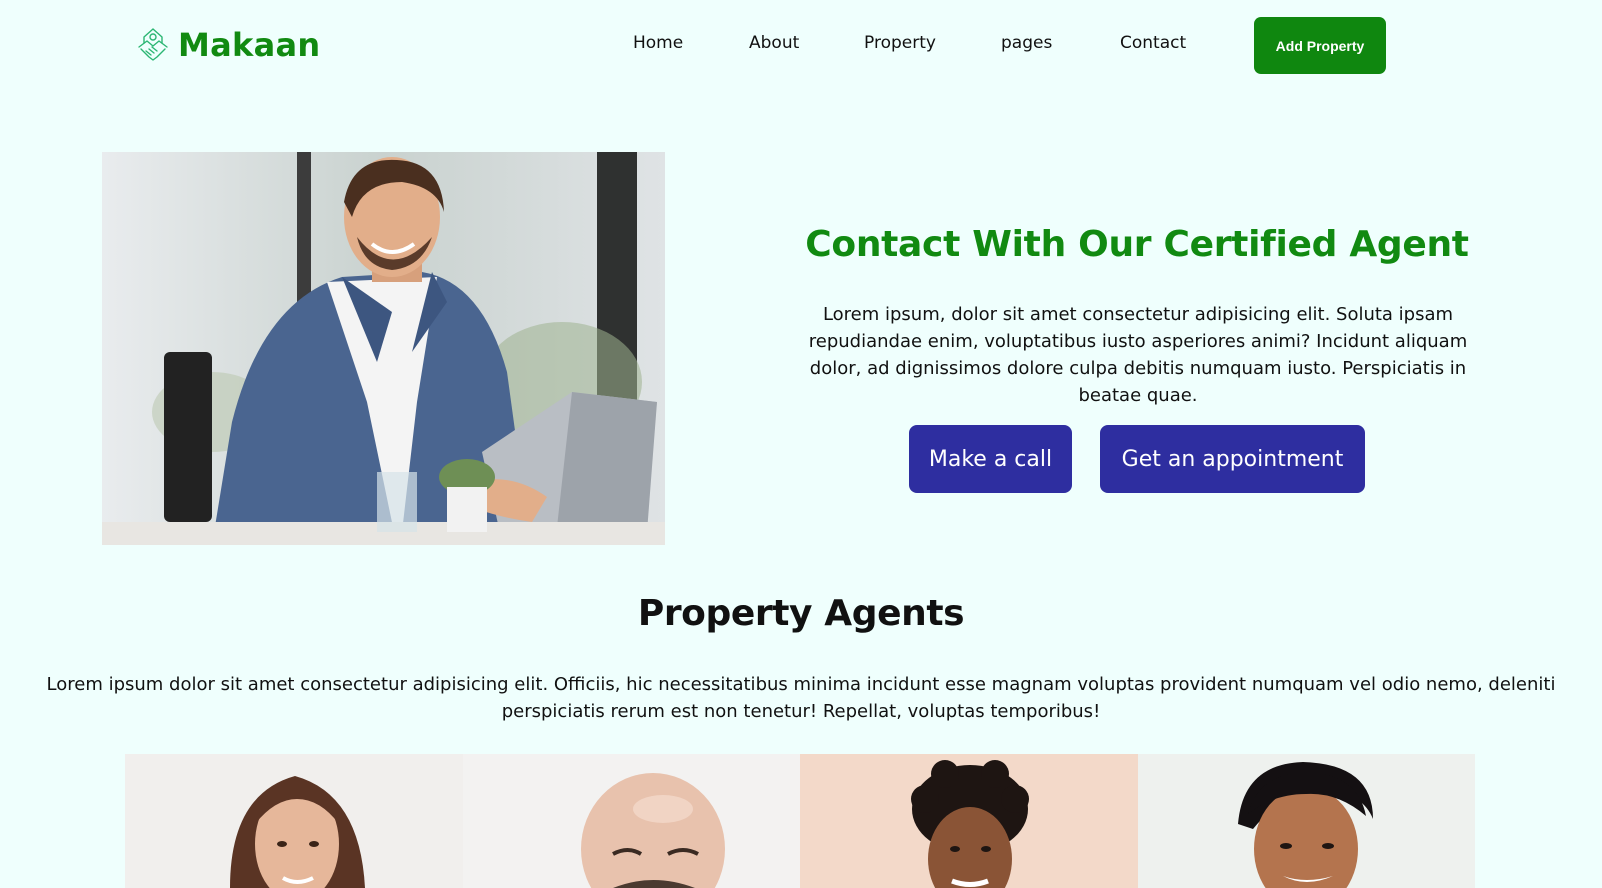 Image resolution: width=1602 pixels, height=888 pixels. I want to click on get-appointment-button: Get an appointment, so click(1232, 459).